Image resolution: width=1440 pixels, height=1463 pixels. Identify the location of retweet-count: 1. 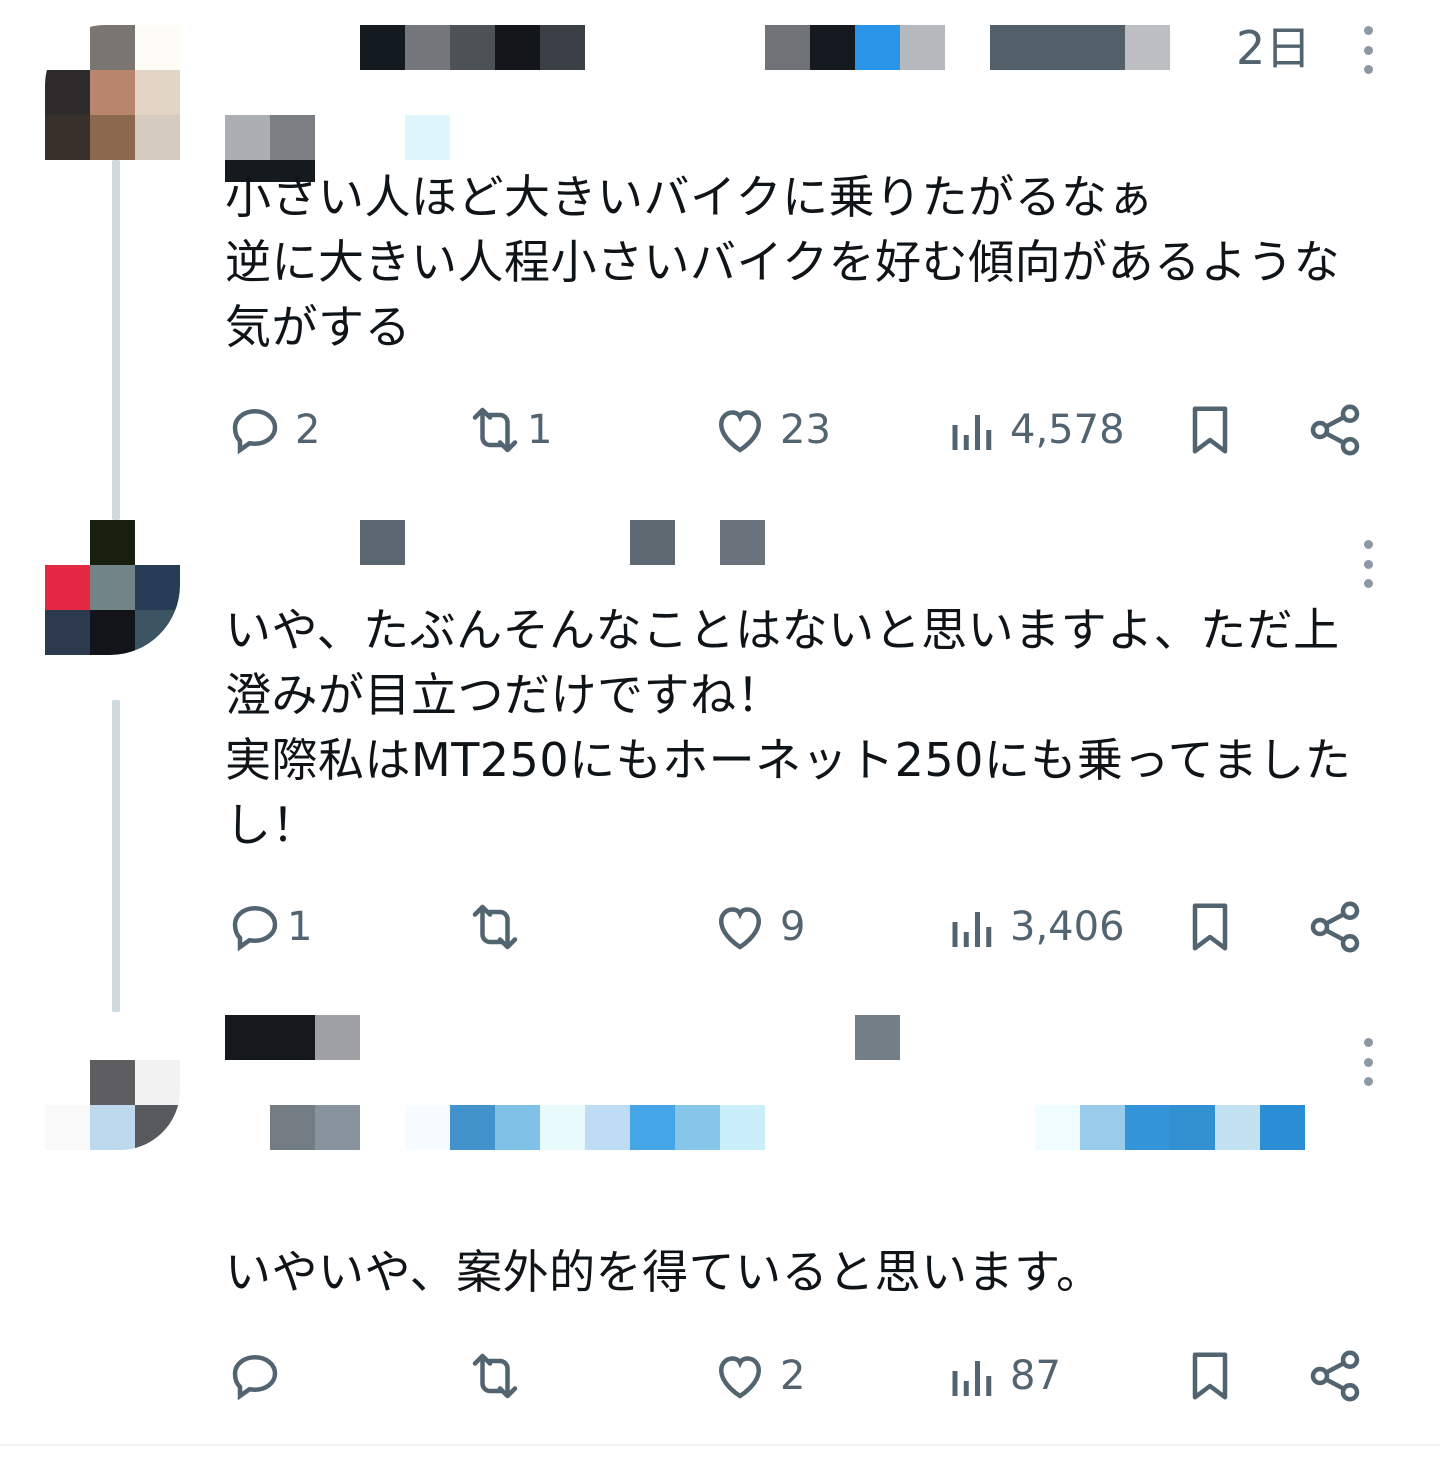
(540, 430).